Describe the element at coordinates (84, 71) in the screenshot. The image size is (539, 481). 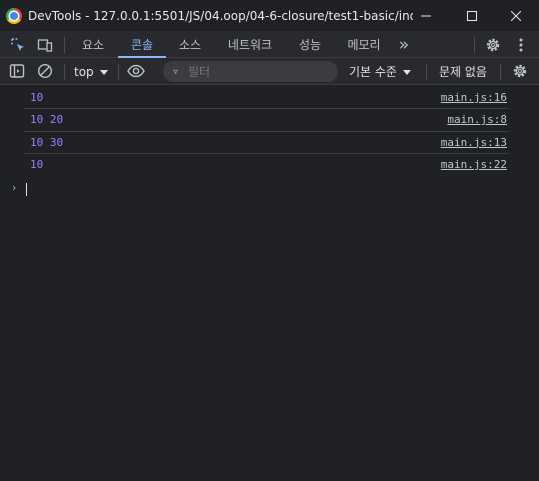
I see `context-label: top` at that location.